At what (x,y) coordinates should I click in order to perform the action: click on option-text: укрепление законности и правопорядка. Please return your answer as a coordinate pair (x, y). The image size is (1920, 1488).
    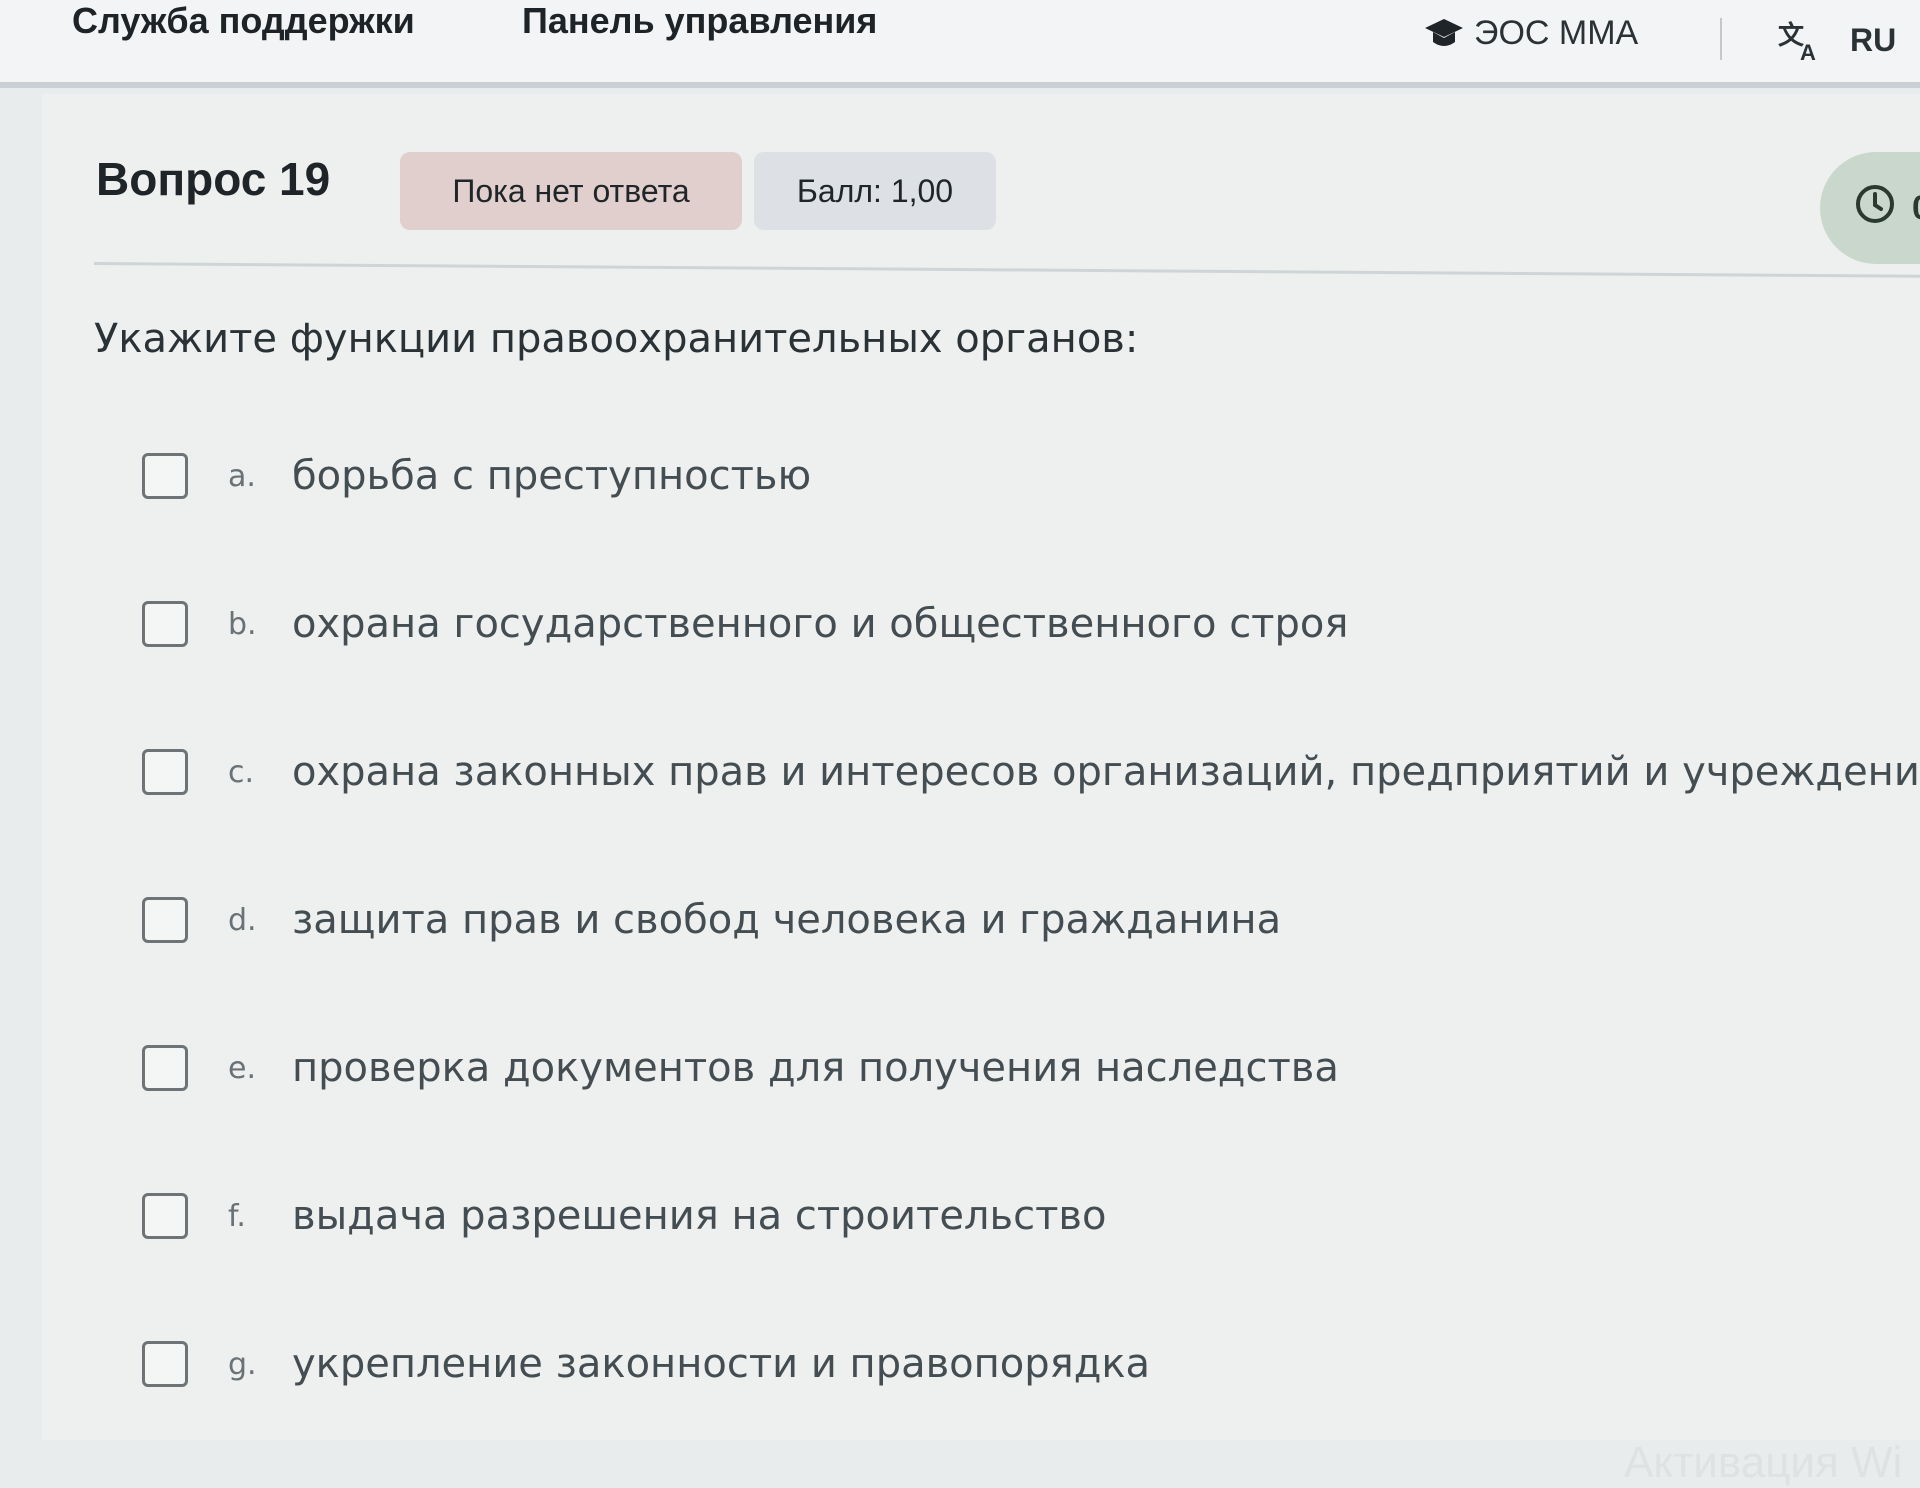
    Looking at the image, I should click on (721, 1364).